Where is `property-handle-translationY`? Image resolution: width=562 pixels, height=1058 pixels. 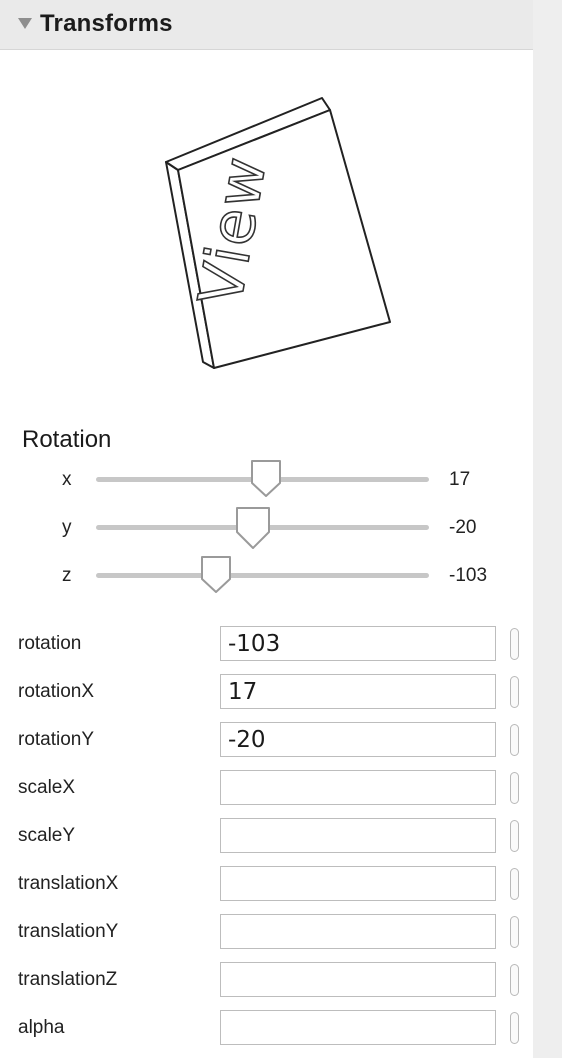 property-handle-translationY is located at coordinates (514, 932).